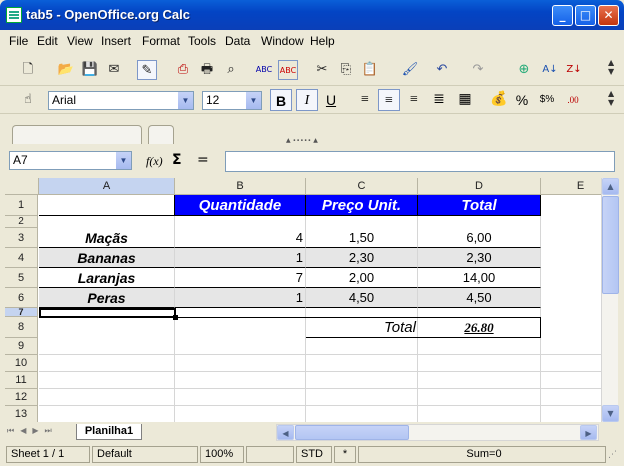 The image size is (624, 466). Describe the element at coordinates (202, 41) in the screenshot. I see `menu-tools: Tools` at that location.